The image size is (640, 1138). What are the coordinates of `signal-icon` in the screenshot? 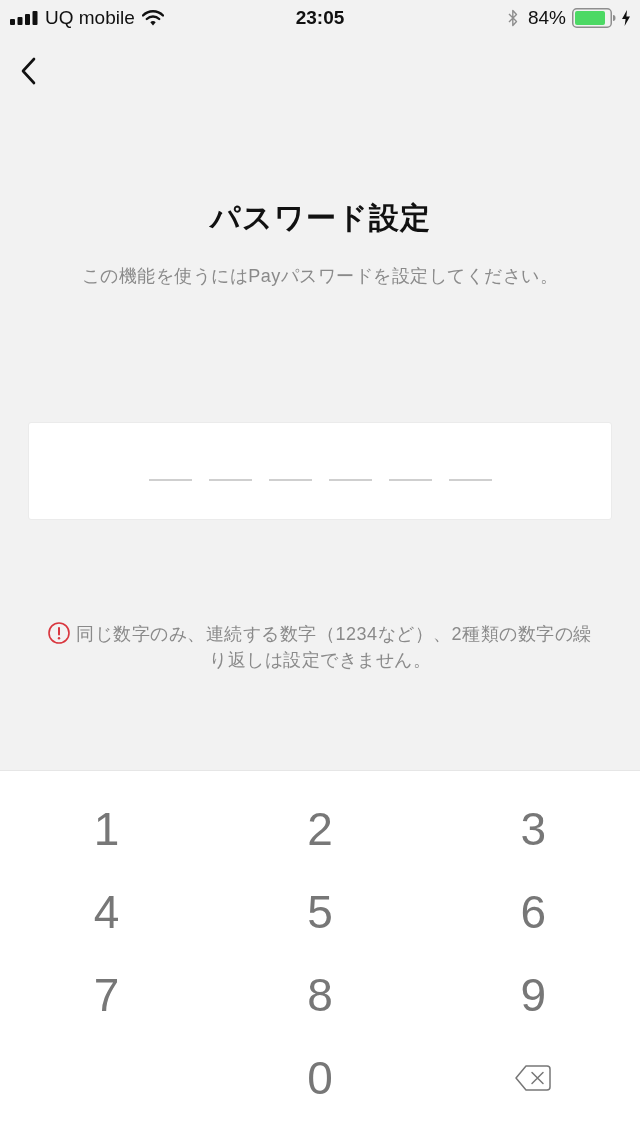 It's located at (24, 18).